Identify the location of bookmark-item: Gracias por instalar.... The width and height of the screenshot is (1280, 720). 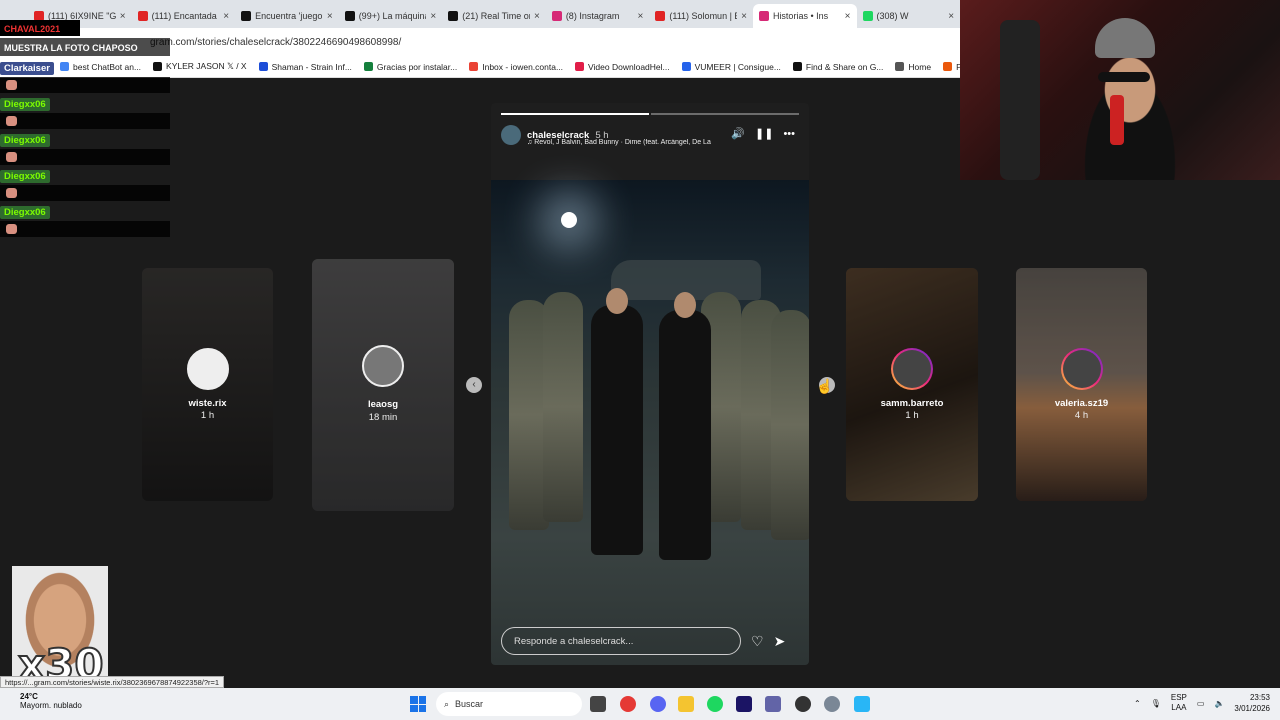
(410, 67).